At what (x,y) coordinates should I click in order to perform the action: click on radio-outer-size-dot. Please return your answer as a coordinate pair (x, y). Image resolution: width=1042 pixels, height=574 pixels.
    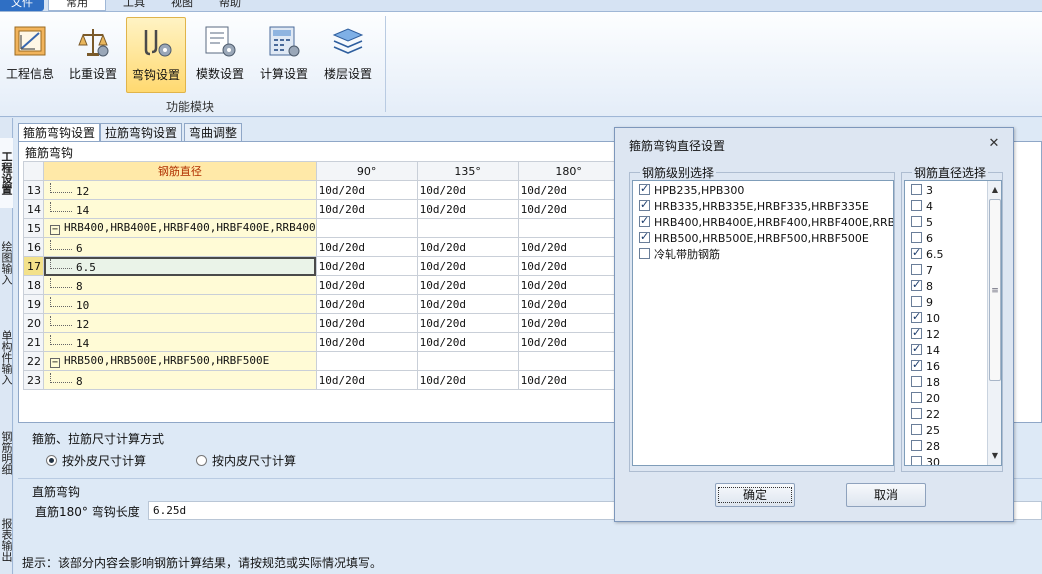
    Looking at the image, I should click on (51, 460).